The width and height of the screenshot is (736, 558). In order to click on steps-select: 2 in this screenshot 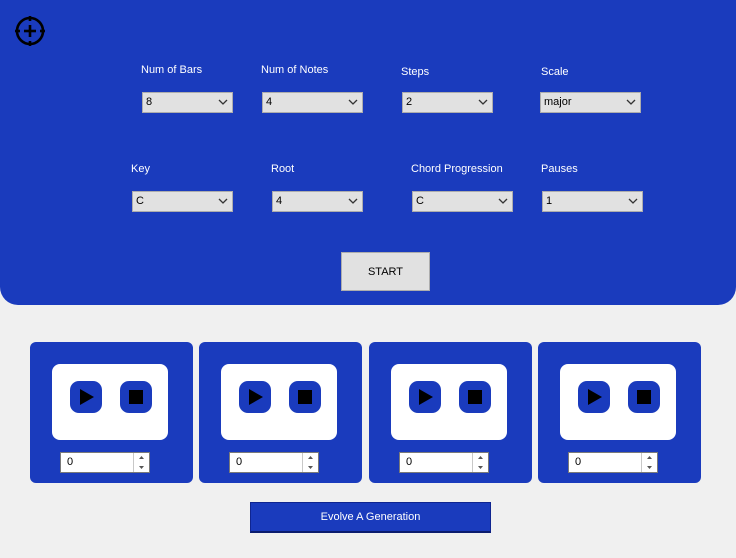, I will do `click(447, 102)`.